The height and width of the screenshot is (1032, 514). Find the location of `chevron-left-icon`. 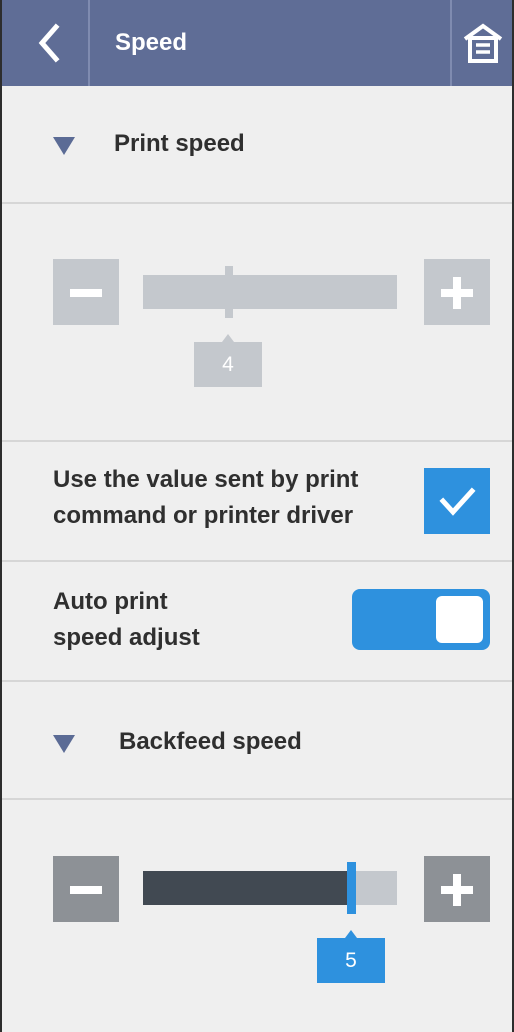

chevron-left-icon is located at coordinates (49, 43).